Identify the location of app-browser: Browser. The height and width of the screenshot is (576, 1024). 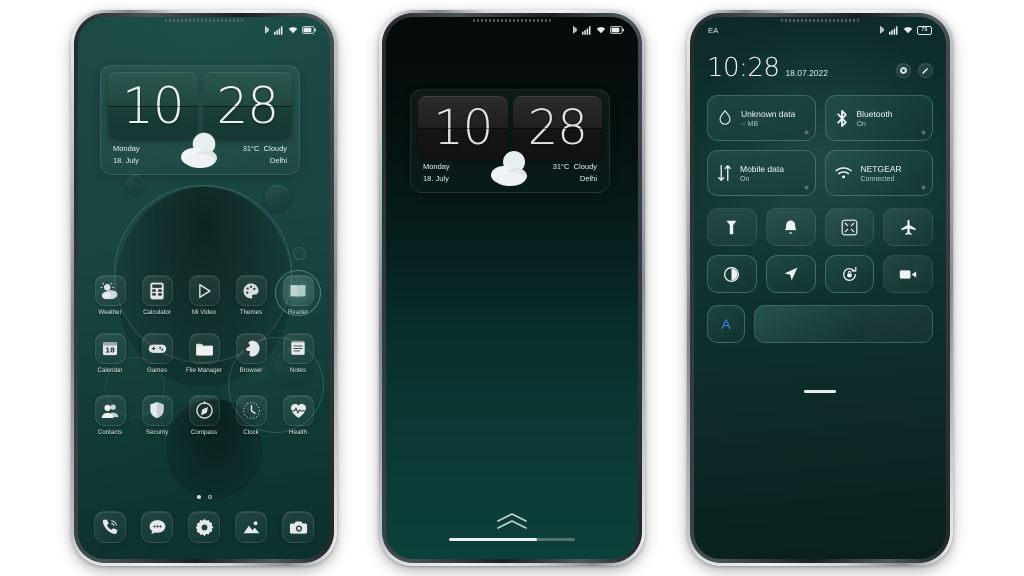
(251, 353).